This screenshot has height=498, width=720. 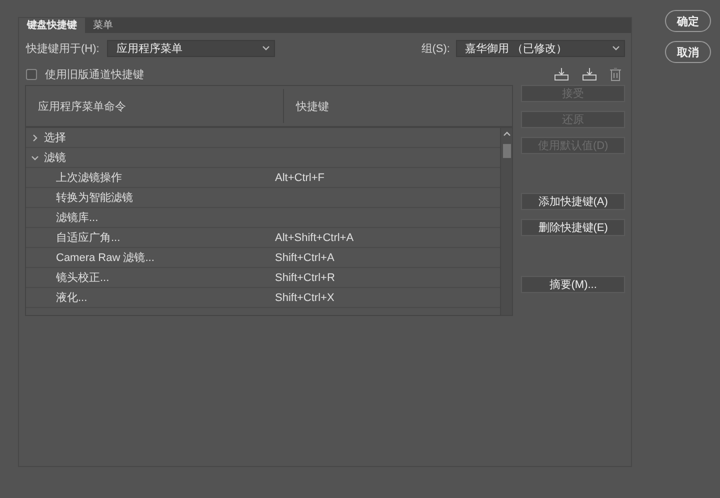 I want to click on side-button: 删除快捷键(E), so click(x=573, y=227).